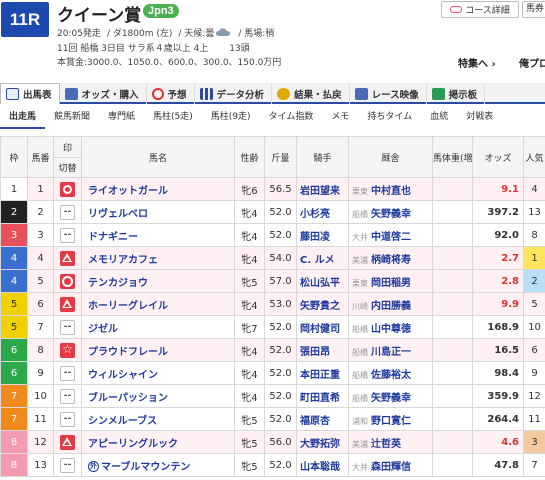 This screenshot has width=545, height=480. What do you see at coordinates (158, 258) in the screenshot?
I see `horse-name: メモリアカフェ` at bounding box center [158, 258].